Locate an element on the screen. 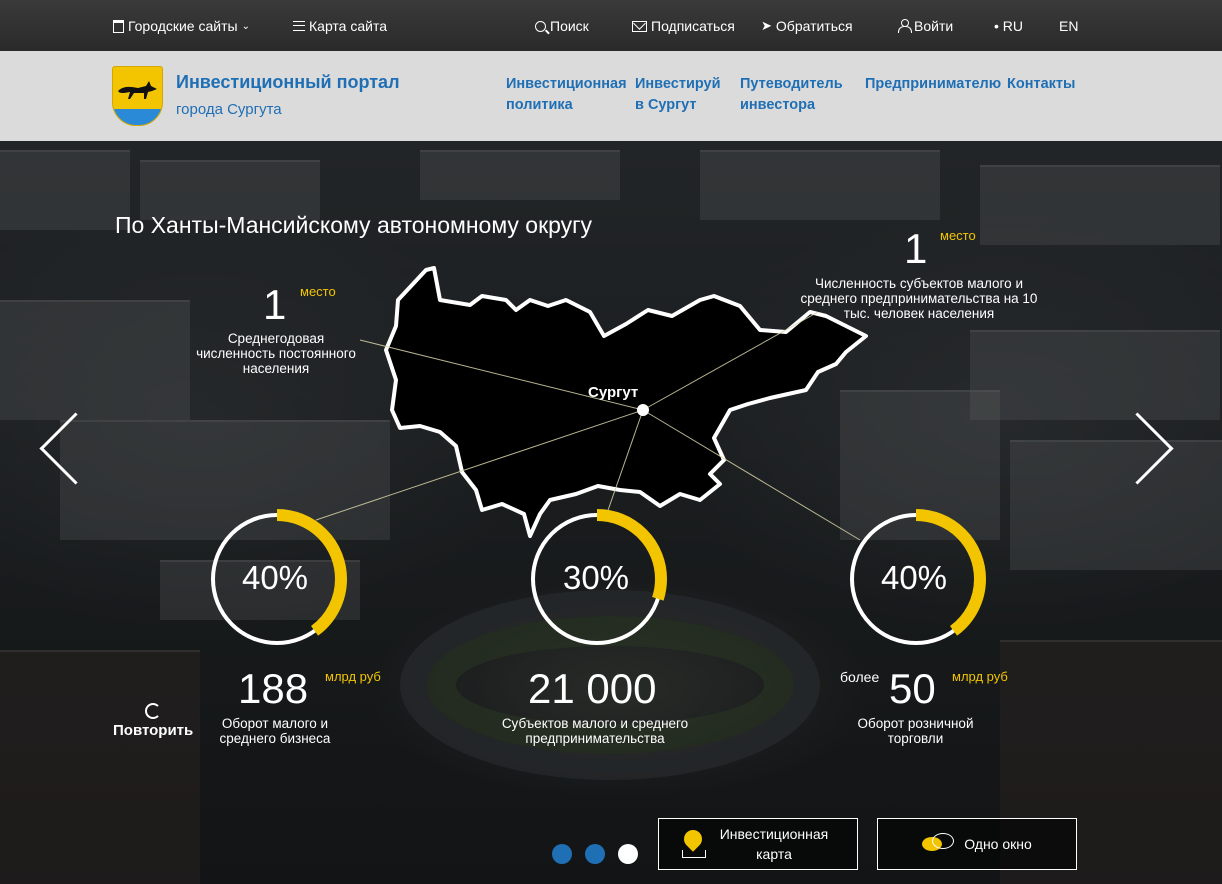 The height and width of the screenshot is (884, 1222). investment-map-label: Инвестиционная карта is located at coordinates (774, 844).